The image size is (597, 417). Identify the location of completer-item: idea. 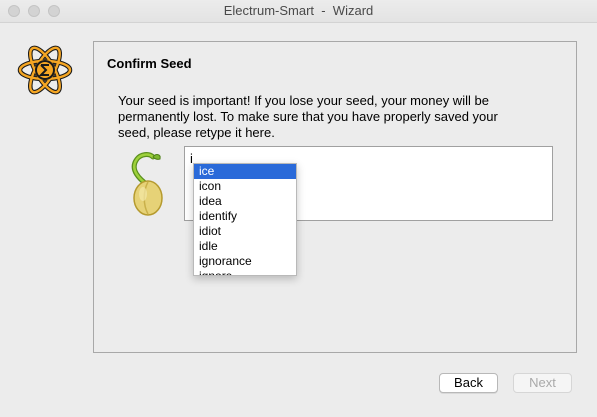
(245, 201).